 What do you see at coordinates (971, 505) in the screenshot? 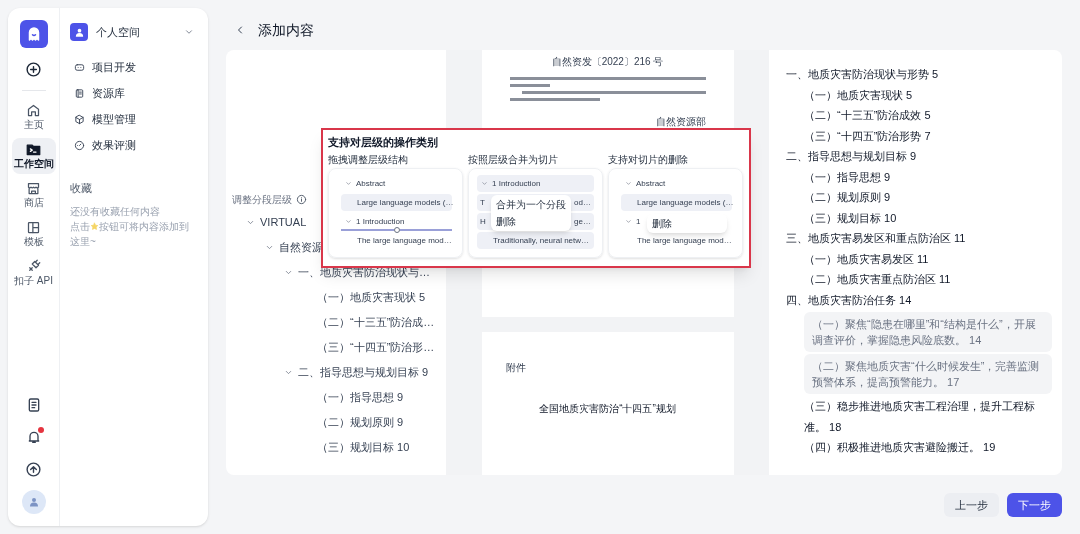
I see `previous-step-button: 上一步` at bounding box center [971, 505].